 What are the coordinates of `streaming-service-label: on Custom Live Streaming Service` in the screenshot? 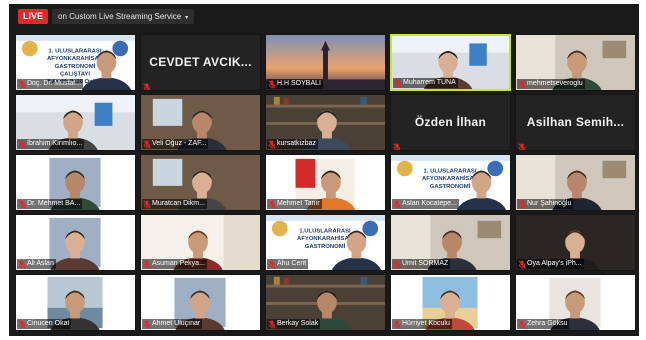 It's located at (120, 16).